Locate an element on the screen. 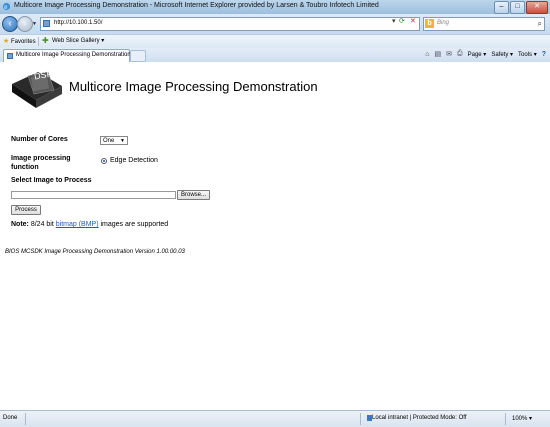 The width and height of the screenshot is (550, 427). refresh-icon: ⟳ is located at coordinates (402, 21).